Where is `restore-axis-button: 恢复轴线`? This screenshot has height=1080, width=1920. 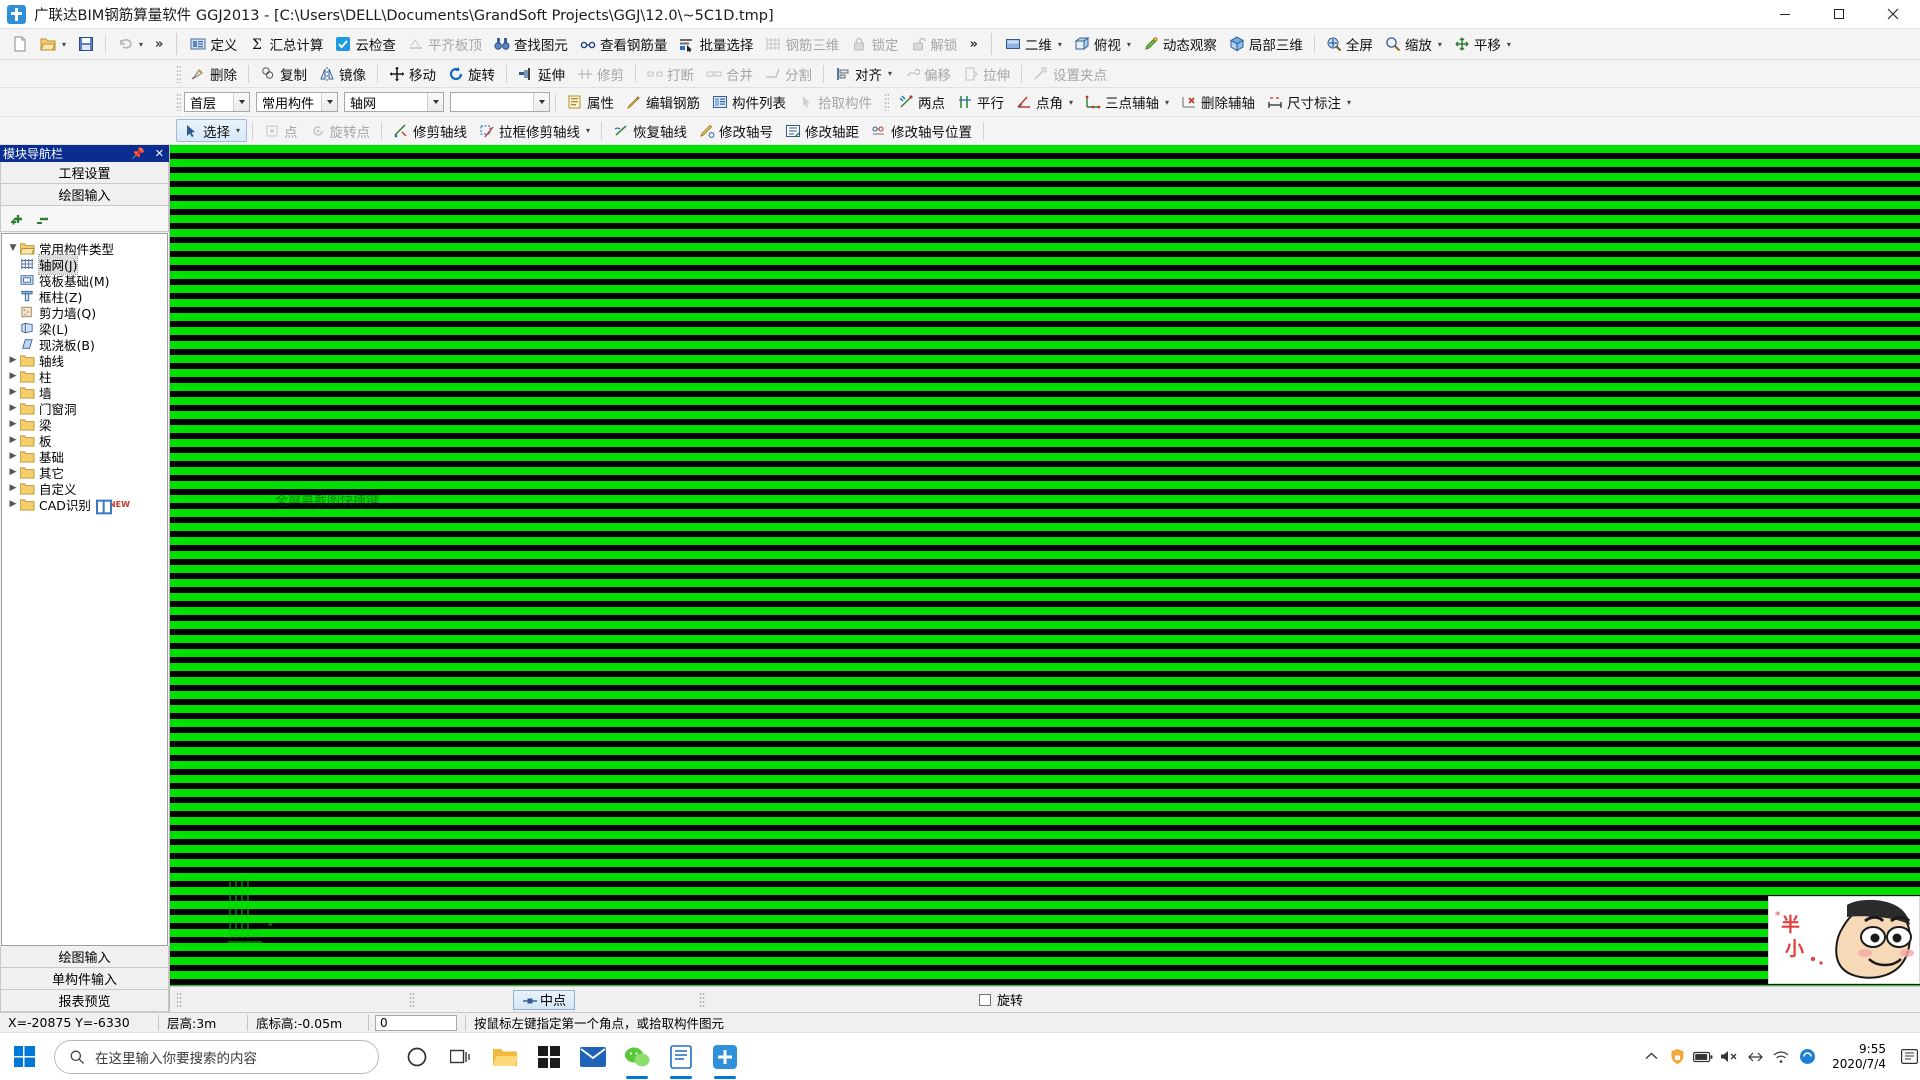
restore-axis-button: 恢复轴线 is located at coordinates (650, 130).